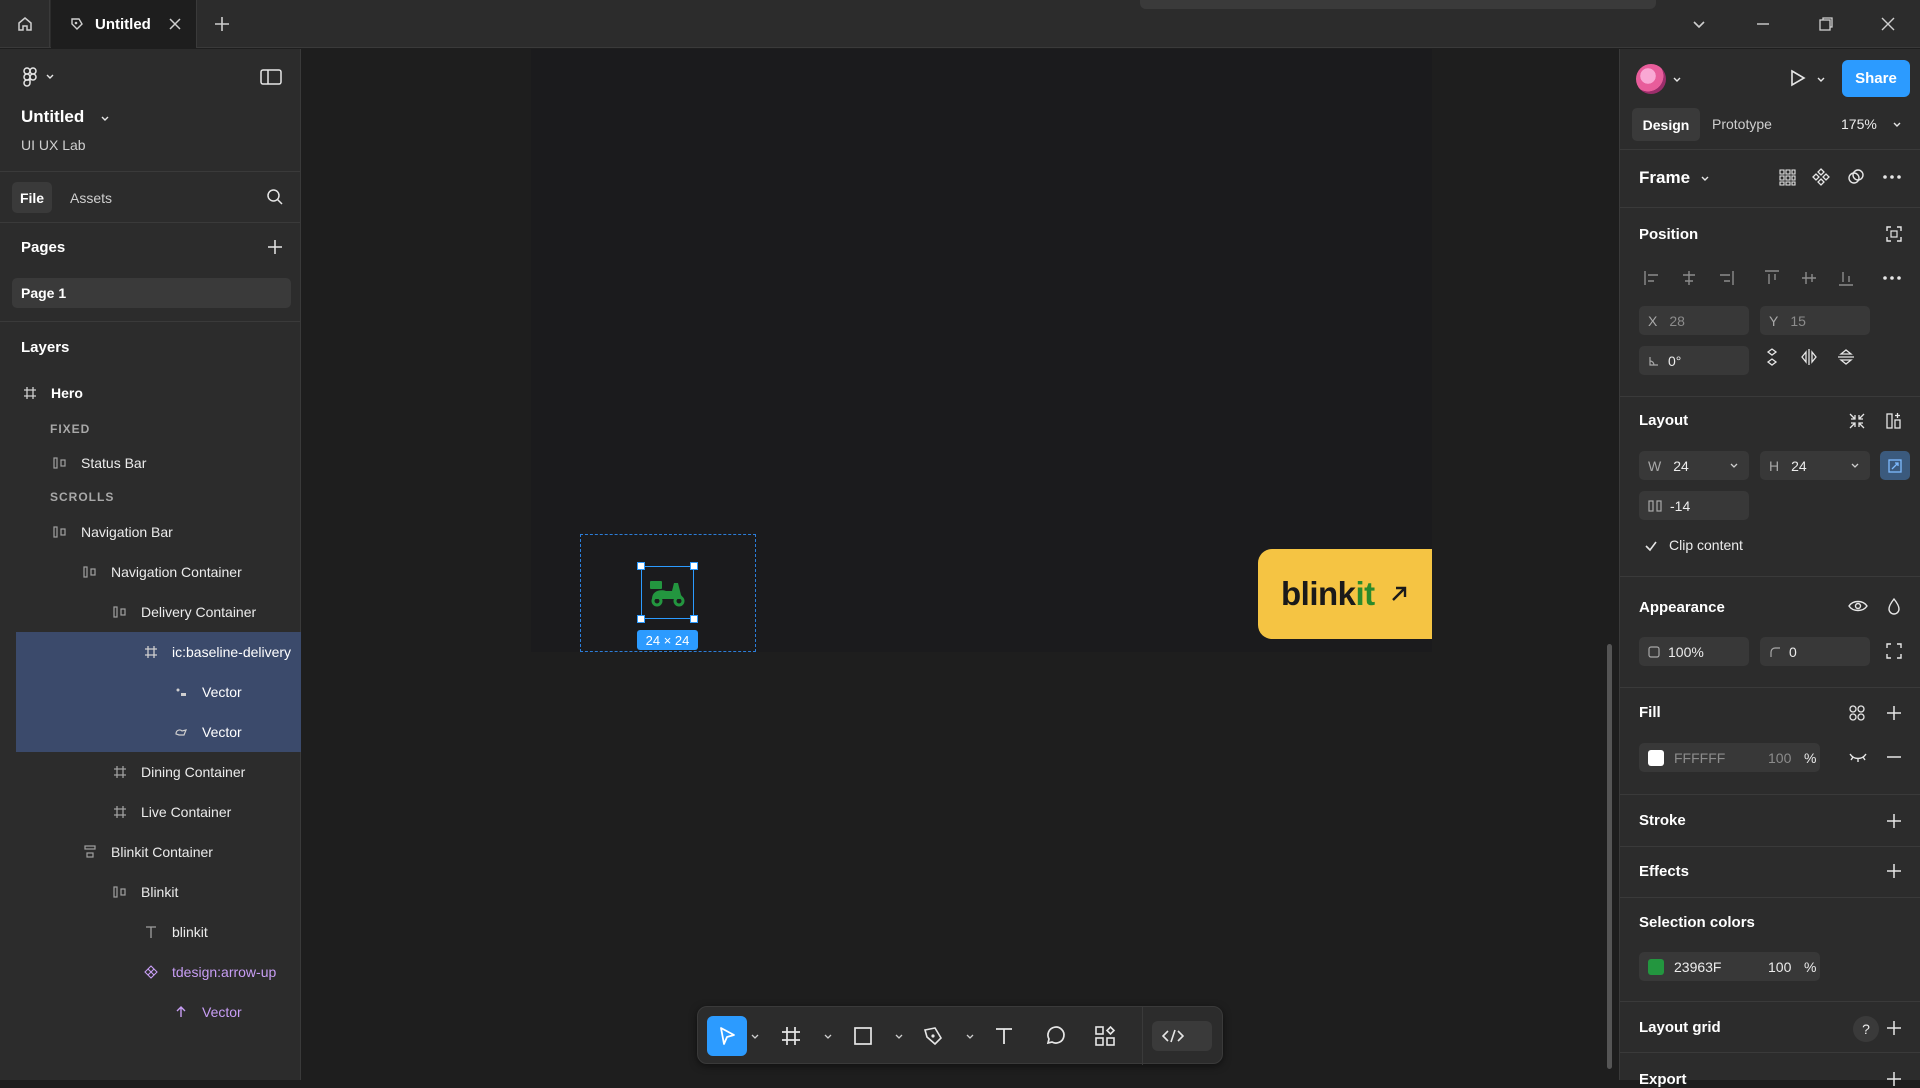 This screenshot has height=1088, width=1920. I want to click on add-export-button, so click(1894, 1079).